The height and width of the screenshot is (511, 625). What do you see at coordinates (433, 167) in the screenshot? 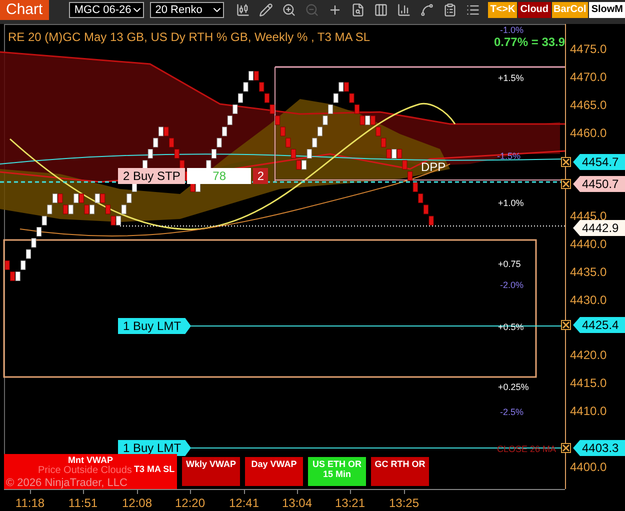
I see `pivot-label: DPP` at bounding box center [433, 167].